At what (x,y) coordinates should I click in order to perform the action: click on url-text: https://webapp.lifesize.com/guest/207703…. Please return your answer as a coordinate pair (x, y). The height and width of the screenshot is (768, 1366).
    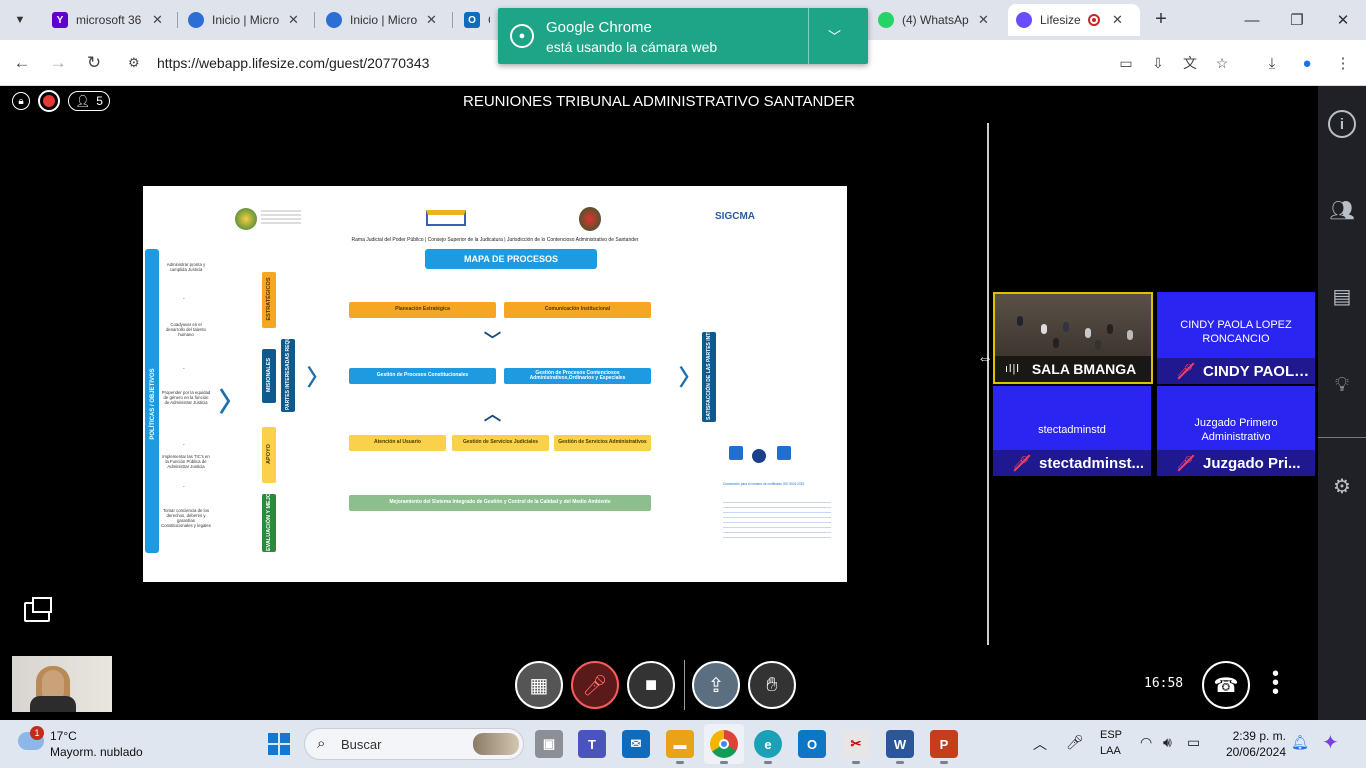
    Looking at the image, I should click on (293, 63).